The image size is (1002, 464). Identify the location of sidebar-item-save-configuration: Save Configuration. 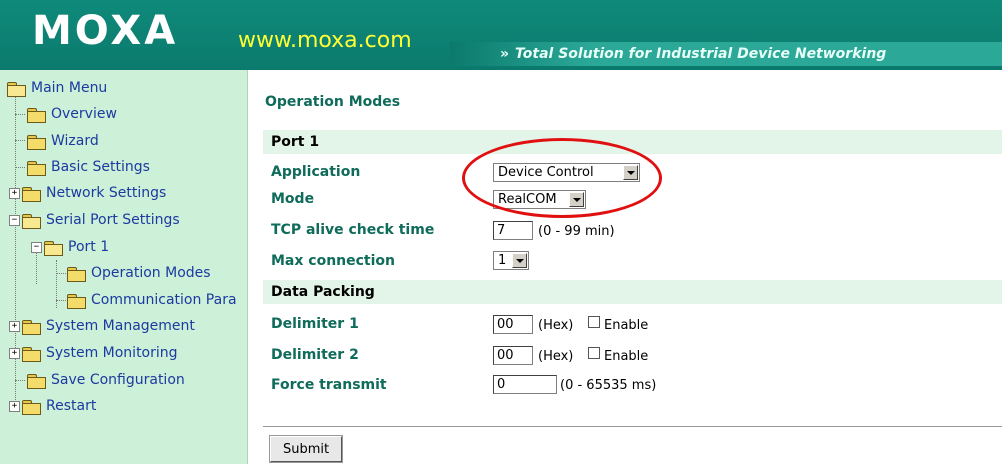
(106, 380).